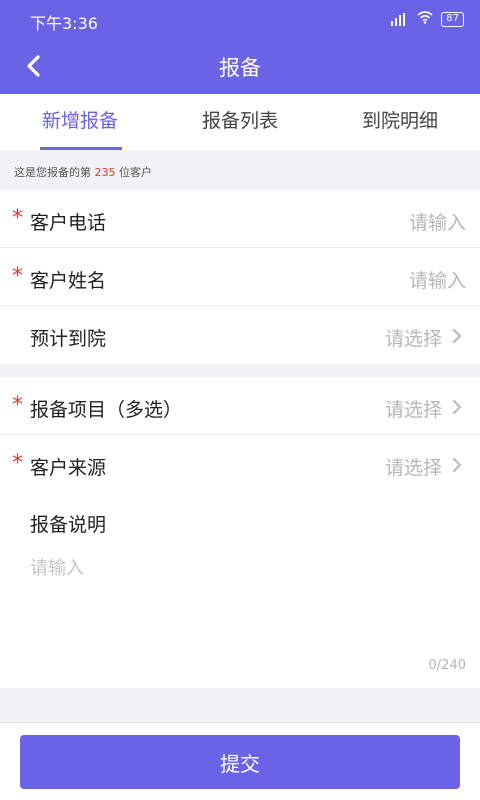 Image resolution: width=480 pixels, height=800 pixels. I want to click on report-note-textarea: 请输入, so click(57, 567).